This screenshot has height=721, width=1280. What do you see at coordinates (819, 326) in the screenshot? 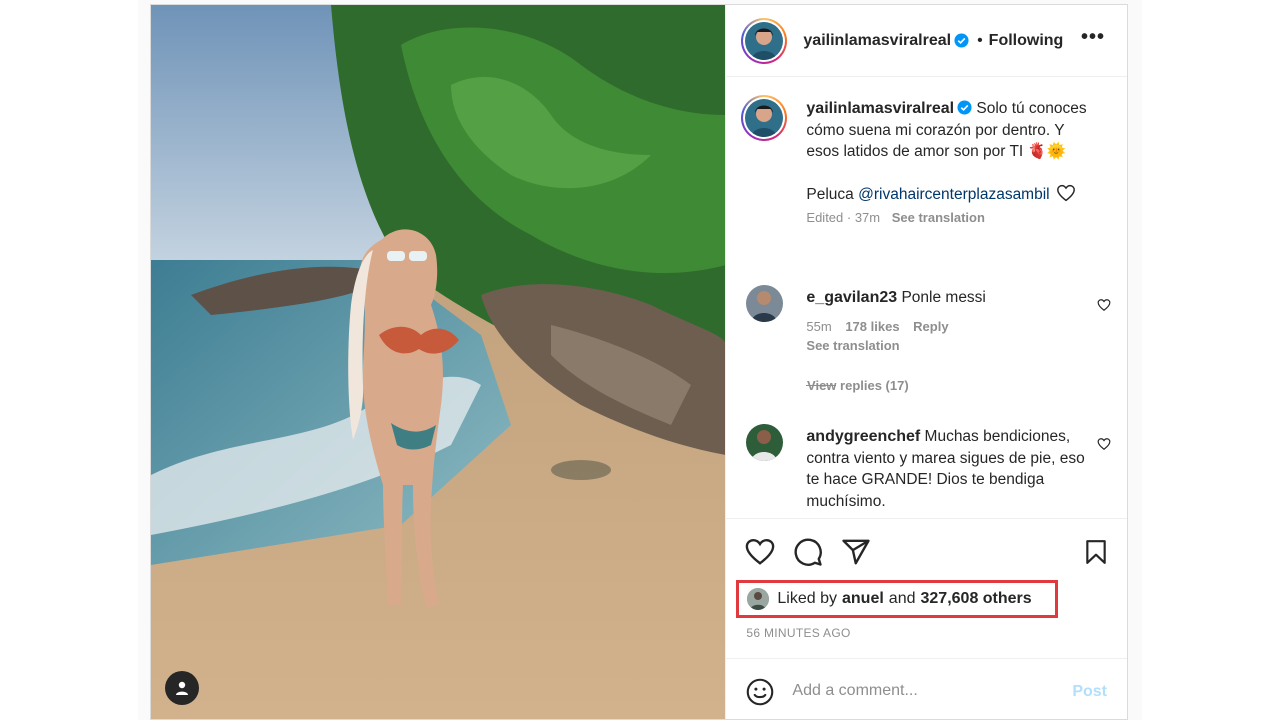
I see `comment-time: 55m` at bounding box center [819, 326].